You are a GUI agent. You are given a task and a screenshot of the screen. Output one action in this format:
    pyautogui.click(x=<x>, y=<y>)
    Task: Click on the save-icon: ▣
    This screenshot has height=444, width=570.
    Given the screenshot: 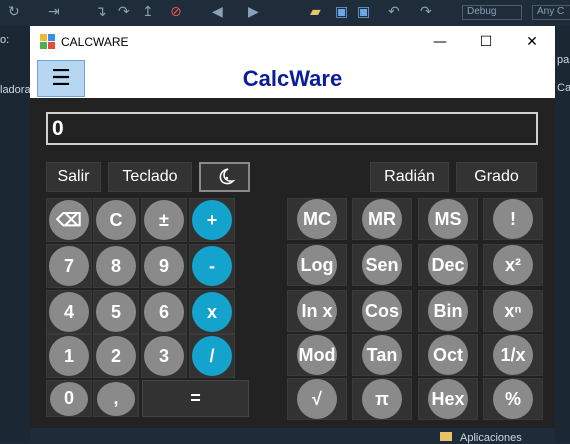 What is the action you would take?
    pyautogui.click(x=341, y=12)
    